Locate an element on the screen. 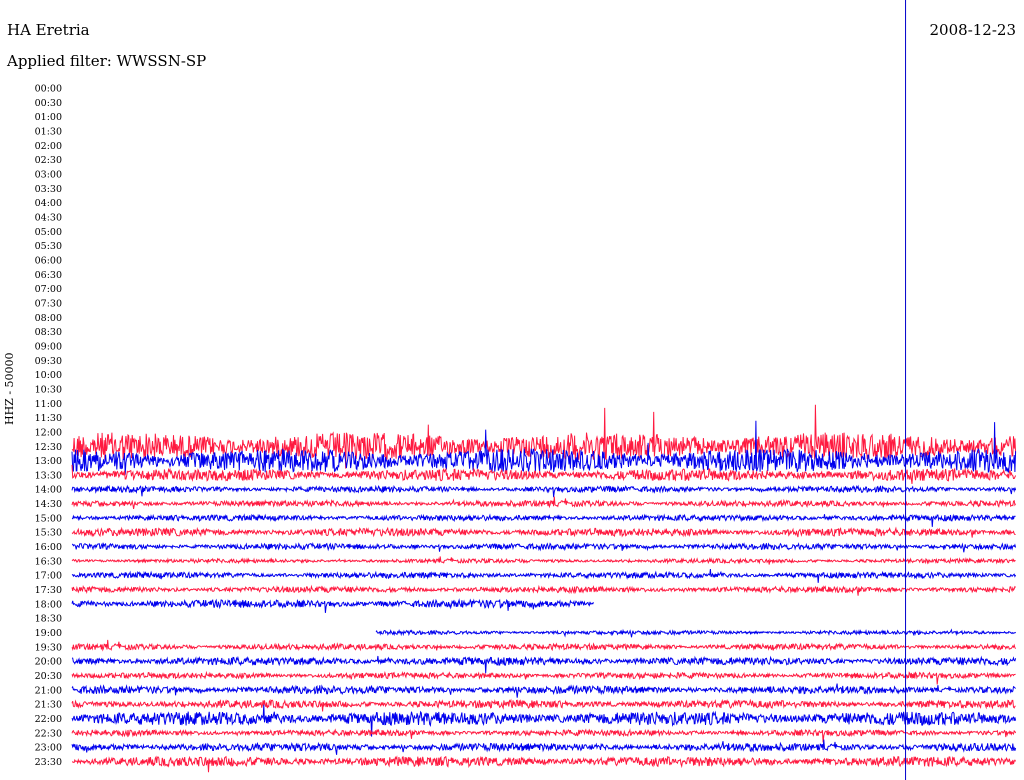  time-tick-0200: 02:00 is located at coordinates (48, 146).